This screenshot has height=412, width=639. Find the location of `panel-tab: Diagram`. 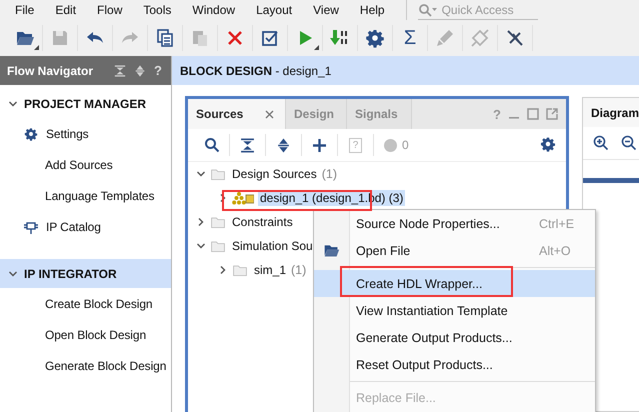

panel-tab: Diagram is located at coordinates (611, 112).